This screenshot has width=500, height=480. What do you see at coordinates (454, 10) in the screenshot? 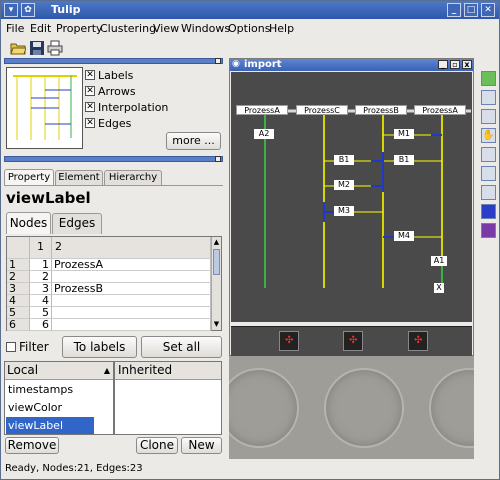
I see `minimize-icon: _` at bounding box center [454, 10].